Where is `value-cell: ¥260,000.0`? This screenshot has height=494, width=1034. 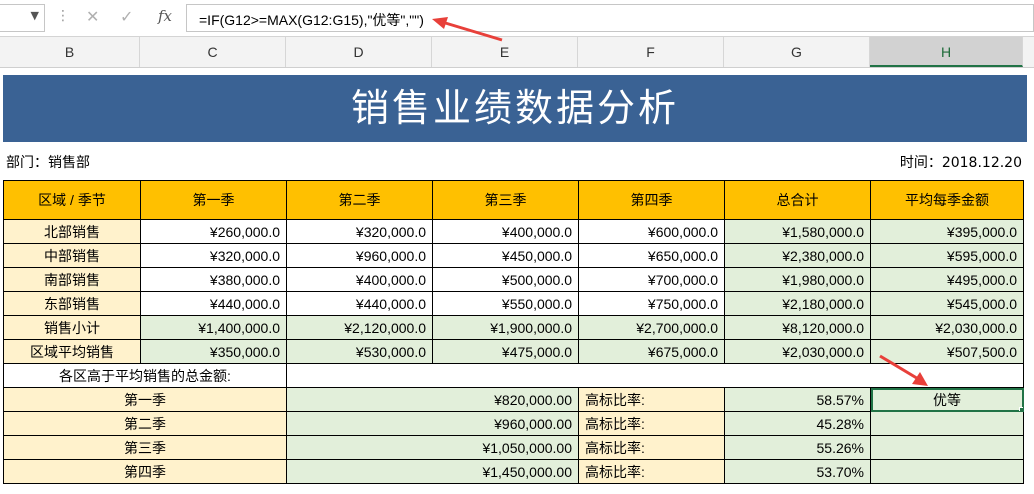
value-cell: ¥260,000.0 is located at coordinates (213, 231).